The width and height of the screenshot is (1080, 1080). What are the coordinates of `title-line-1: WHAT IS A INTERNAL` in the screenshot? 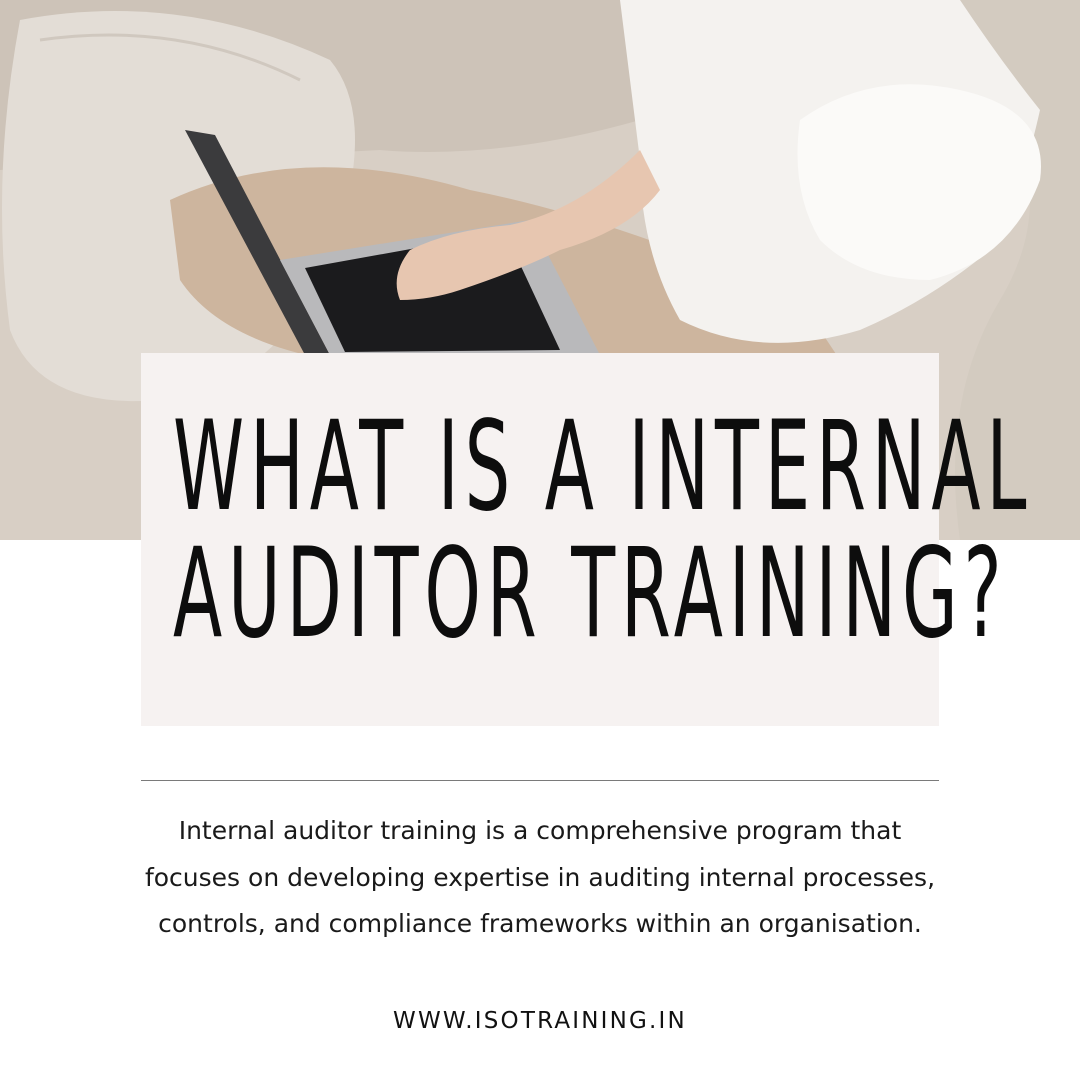 It's located at (603, 467).